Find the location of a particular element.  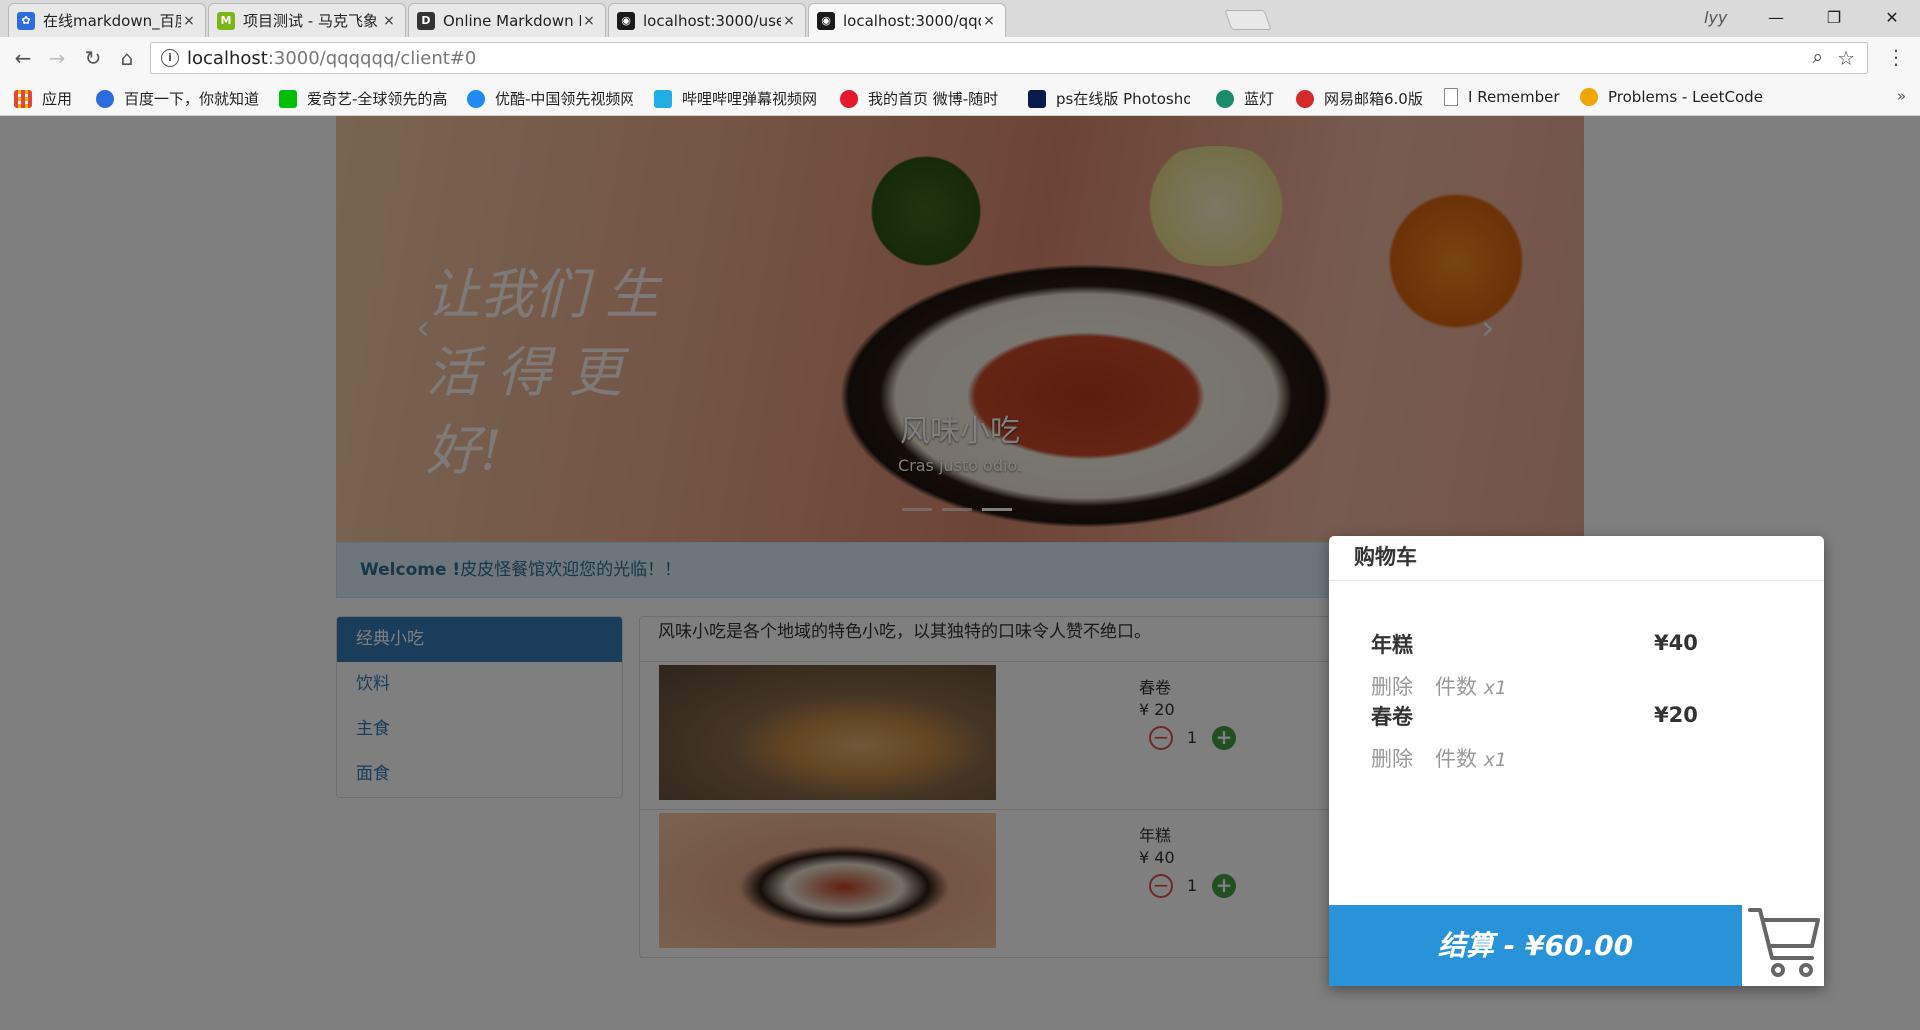

bookmark-leetcode: Problems - LeetCode is located at coordinates (1671, 97).